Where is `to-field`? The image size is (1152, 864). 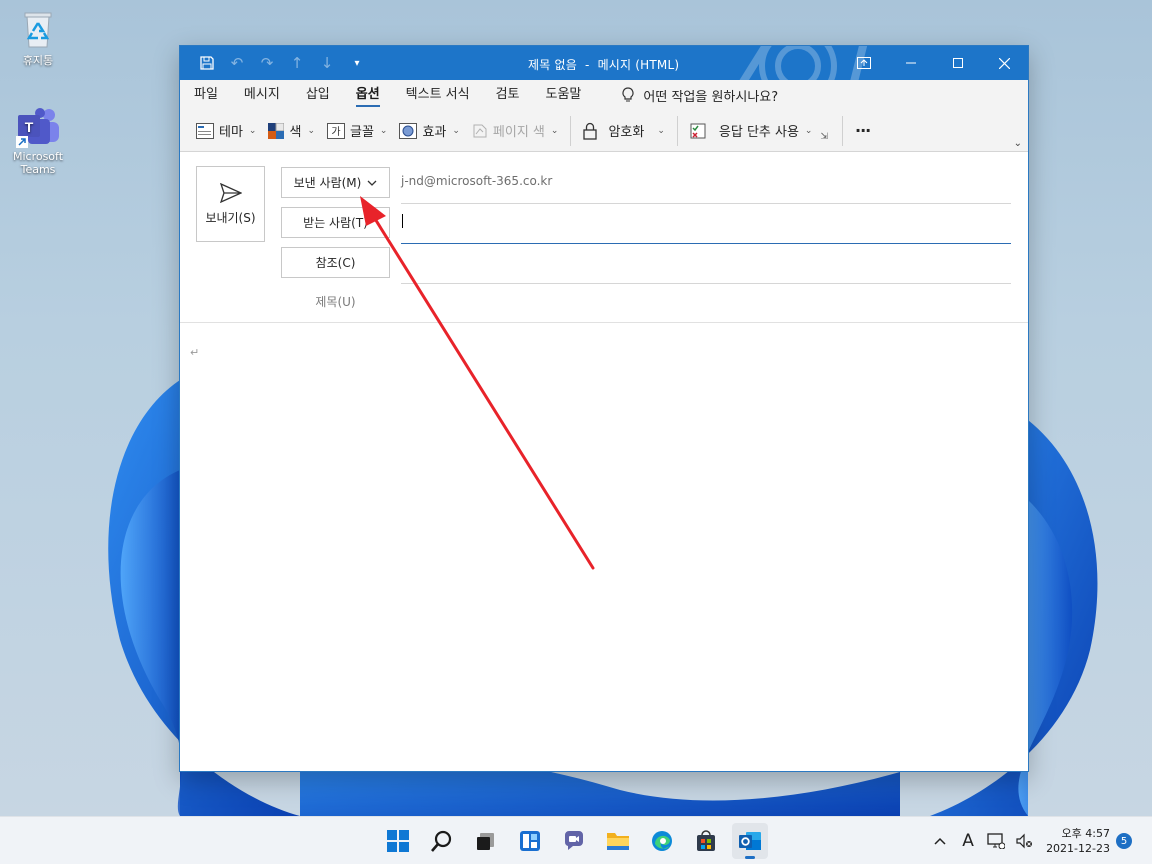 to-field is located at coordinates (706, 225).